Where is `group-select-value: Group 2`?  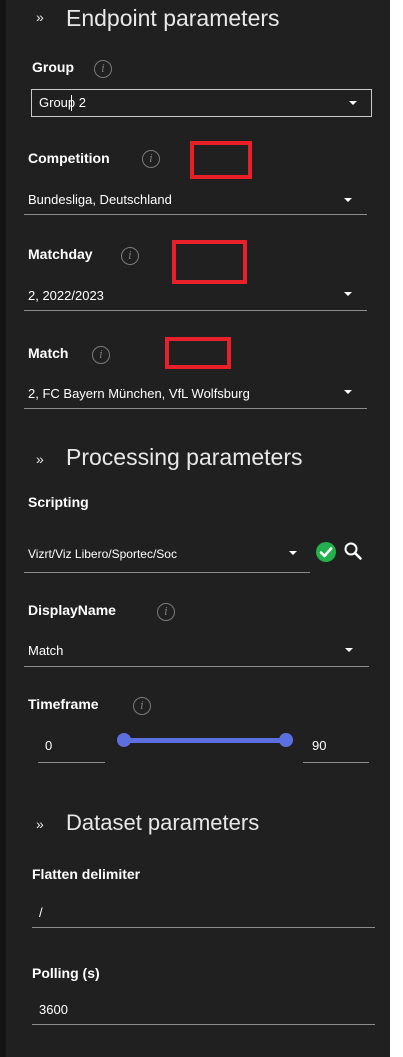 group-select-value: Group 2 is located at coordinates (62, 102).